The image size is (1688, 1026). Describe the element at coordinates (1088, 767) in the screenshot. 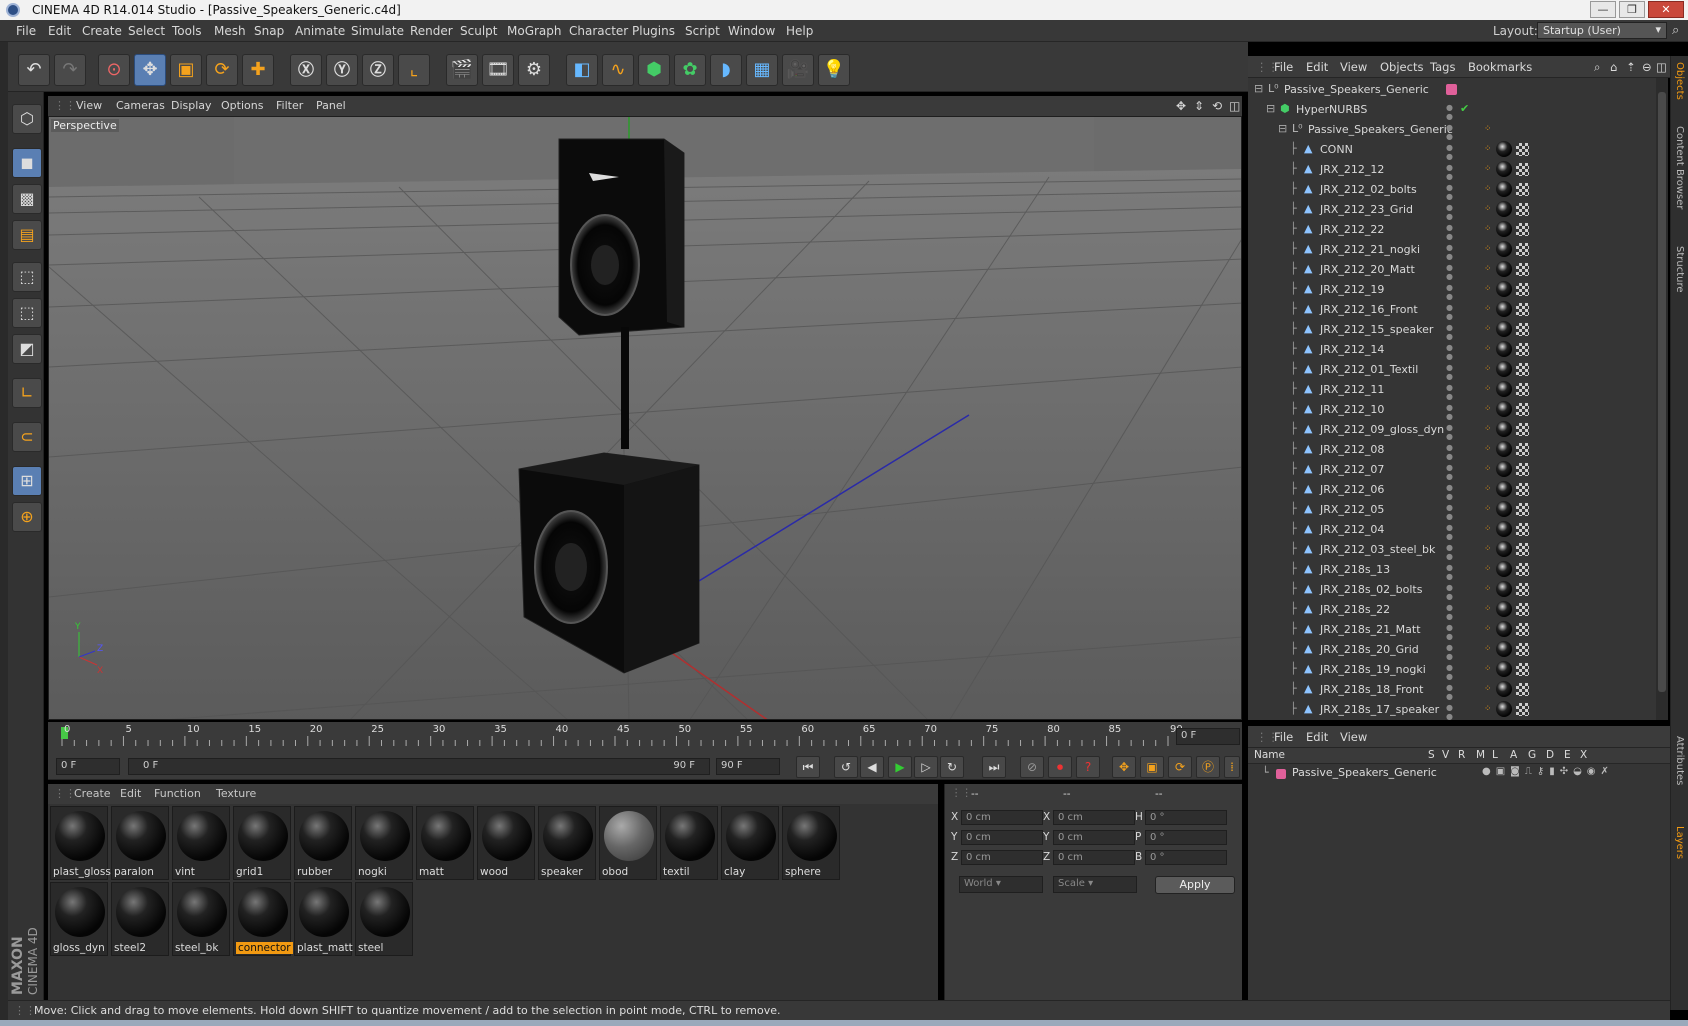

I see `auto-key-icon: ?` at that location.